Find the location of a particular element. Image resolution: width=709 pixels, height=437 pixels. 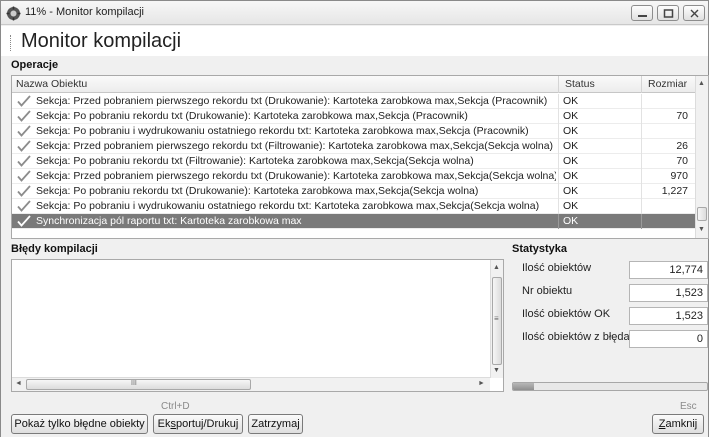

grid-scroll-thumb is located at coordinates (702, 214).